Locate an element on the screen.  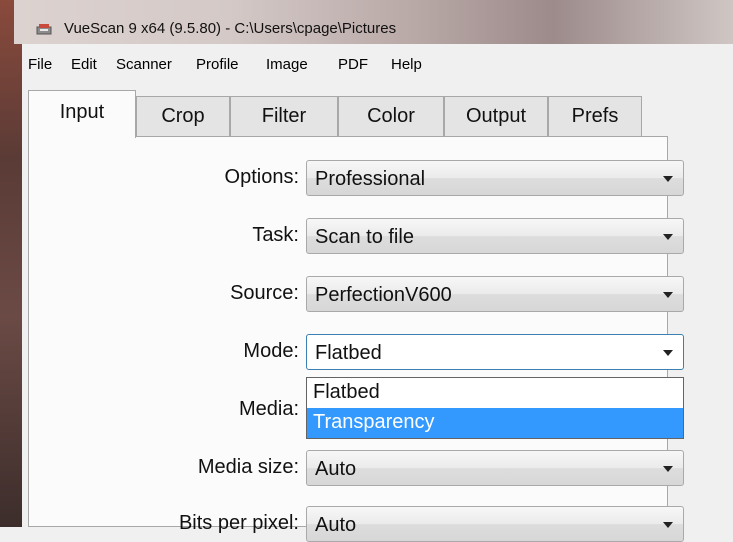
tab-input-label: Input is located at coordinates (82, 112).